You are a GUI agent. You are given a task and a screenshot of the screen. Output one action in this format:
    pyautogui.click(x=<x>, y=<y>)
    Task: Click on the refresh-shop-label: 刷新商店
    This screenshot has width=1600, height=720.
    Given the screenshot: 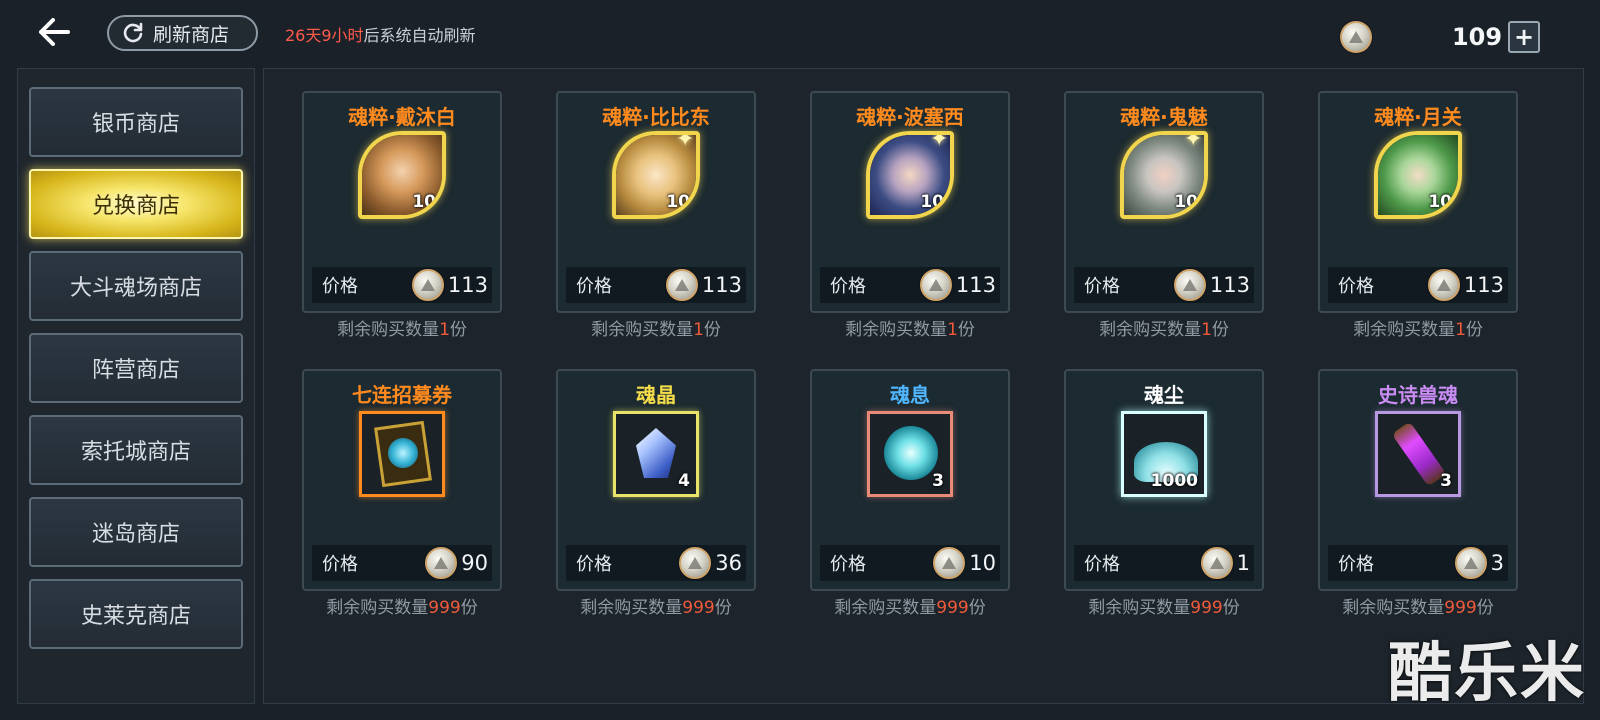 What is the action you would take?
    pyautogui.click(x=191, y=34)
    